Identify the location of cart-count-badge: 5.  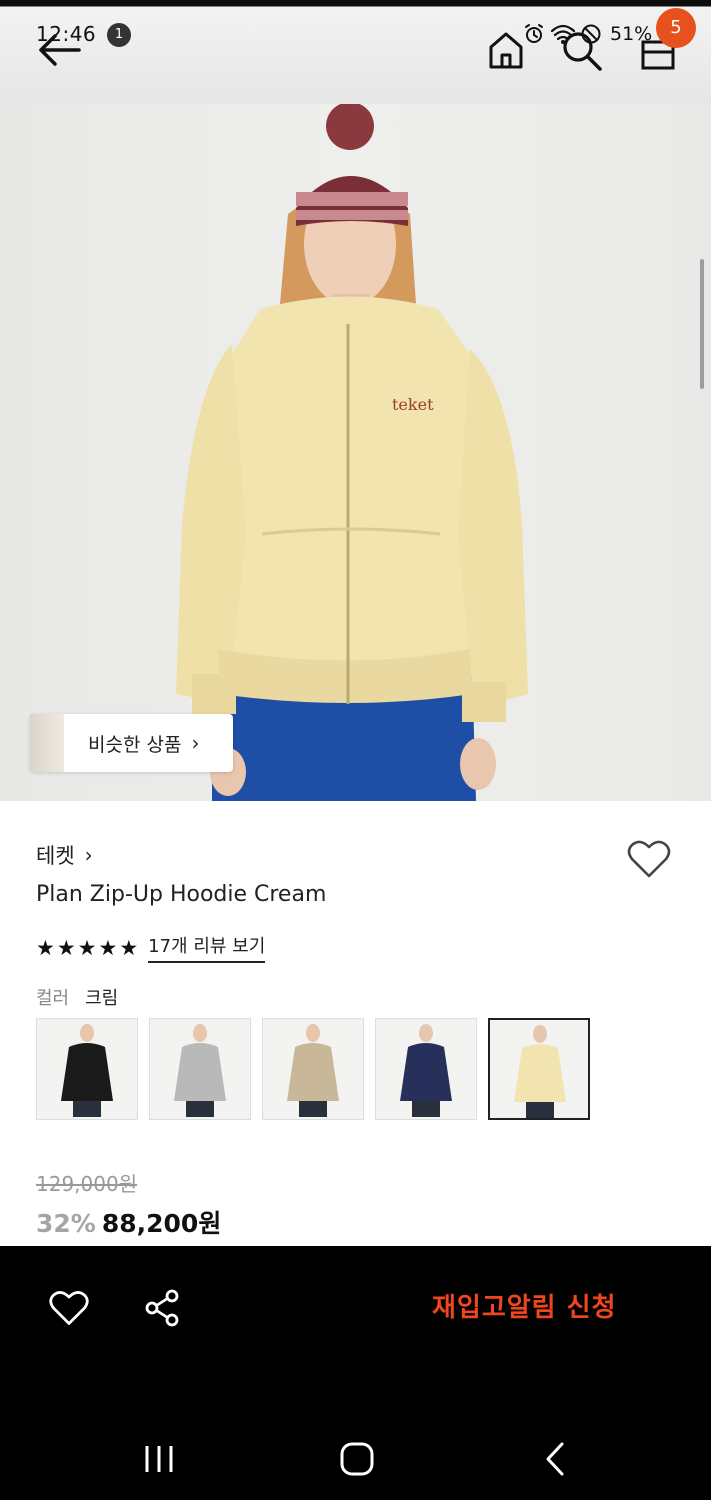
(676, 28).